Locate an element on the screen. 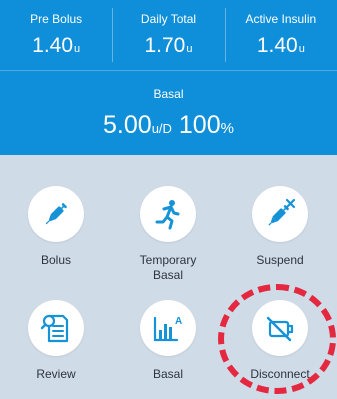 The height and width of the screenshot is (399, 337). document-search-icon is located at coordinates (54, 328).